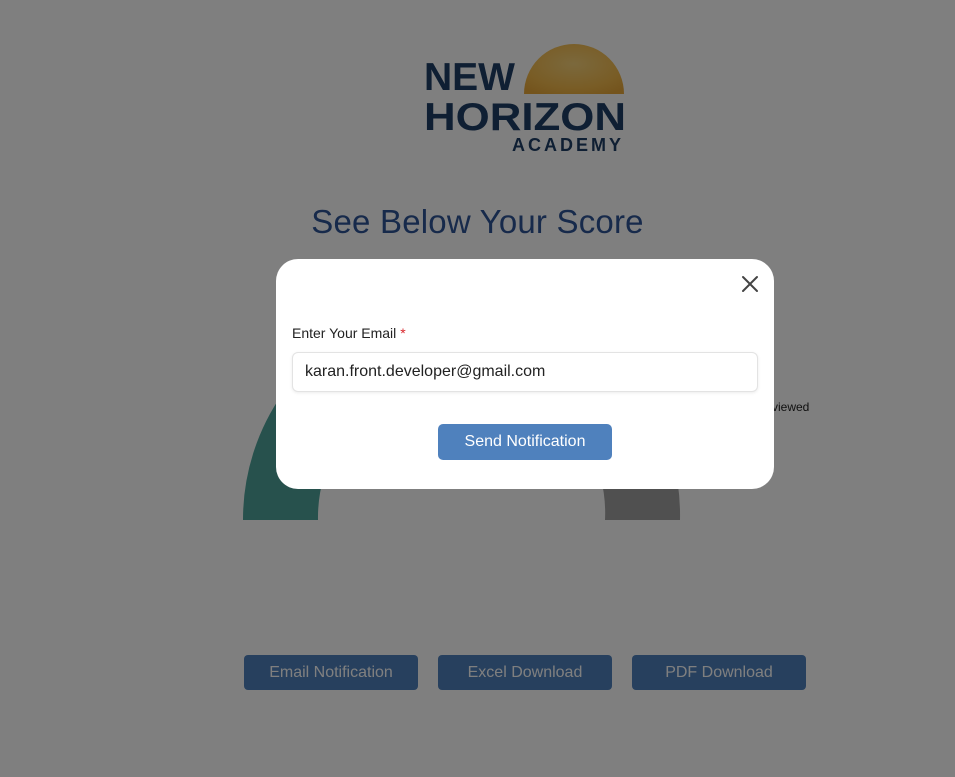 This screenshot has width=955, height=777. What do you see at coordinates (525, 442) in the screenshot?
I see `send-notification-button: Send Notification` at bounding box center [525, 442].